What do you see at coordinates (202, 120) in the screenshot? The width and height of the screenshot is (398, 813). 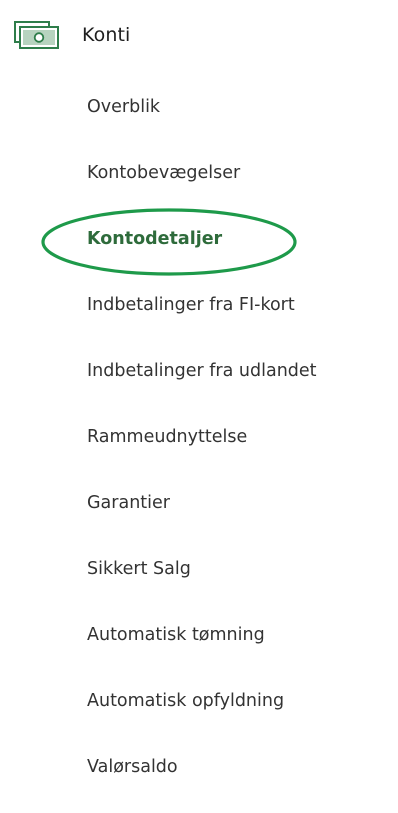 I see `menu-item-overblik: Overblik` at bounding box center [202, 120].